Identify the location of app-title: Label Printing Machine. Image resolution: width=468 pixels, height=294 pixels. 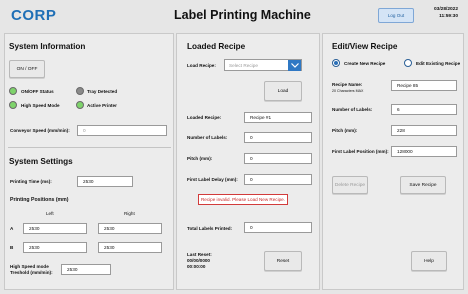
(242, 15).